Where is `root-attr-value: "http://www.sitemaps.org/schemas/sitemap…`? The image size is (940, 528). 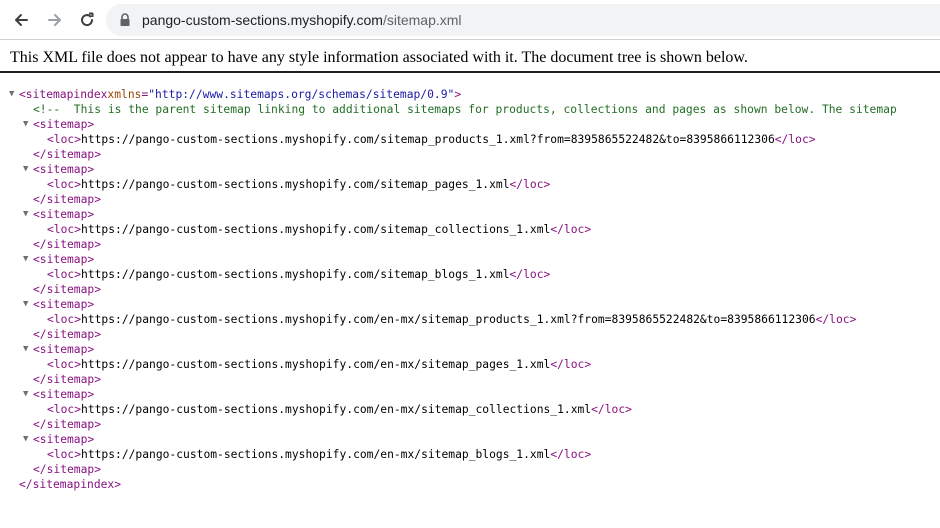 root-attr-value: "http://www.sitemaps.org/schemas/sitemap… is located at coordinates (301, 94).